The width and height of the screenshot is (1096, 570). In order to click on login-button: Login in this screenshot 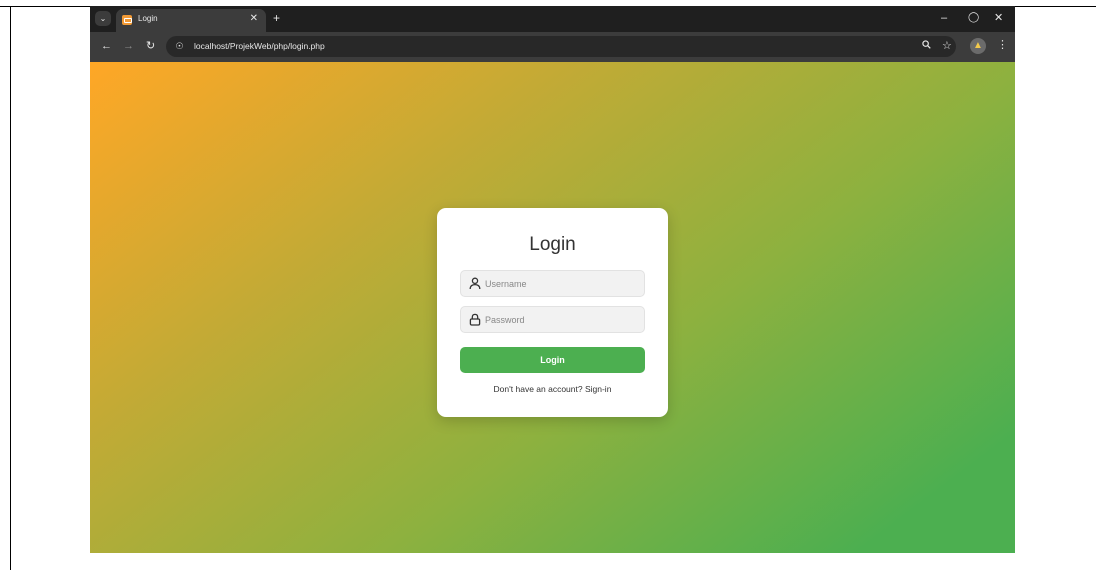, I will do `click(552, 360)`.